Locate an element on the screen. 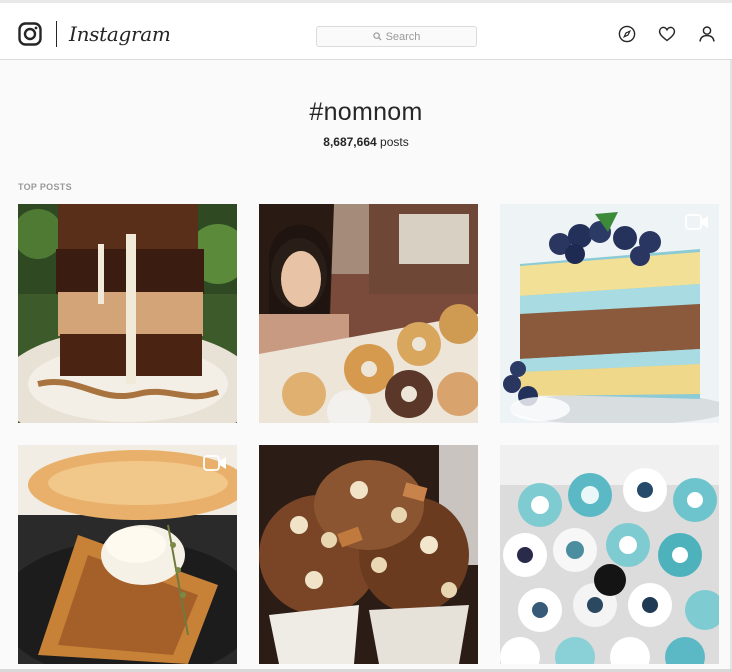  compass-icon is located at coordinates (627, 34).